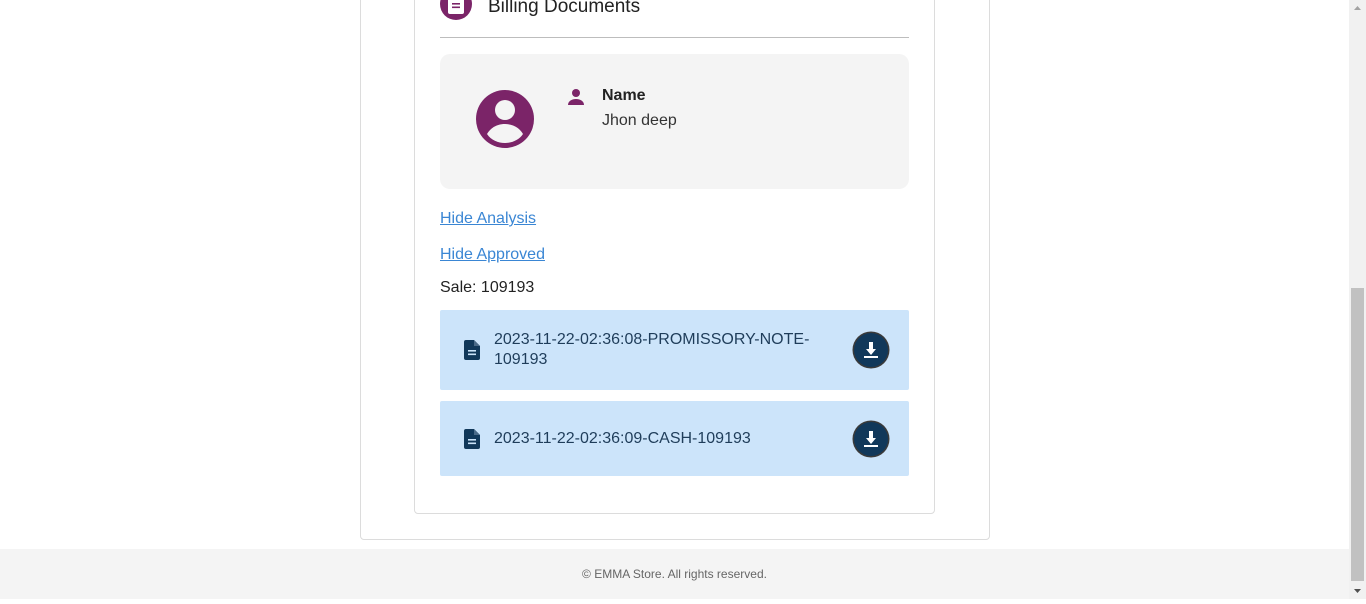 The width and height of the screenshot is (1366, 604). I want to click on sale-number: Sale: 109193, so click(487, 287).